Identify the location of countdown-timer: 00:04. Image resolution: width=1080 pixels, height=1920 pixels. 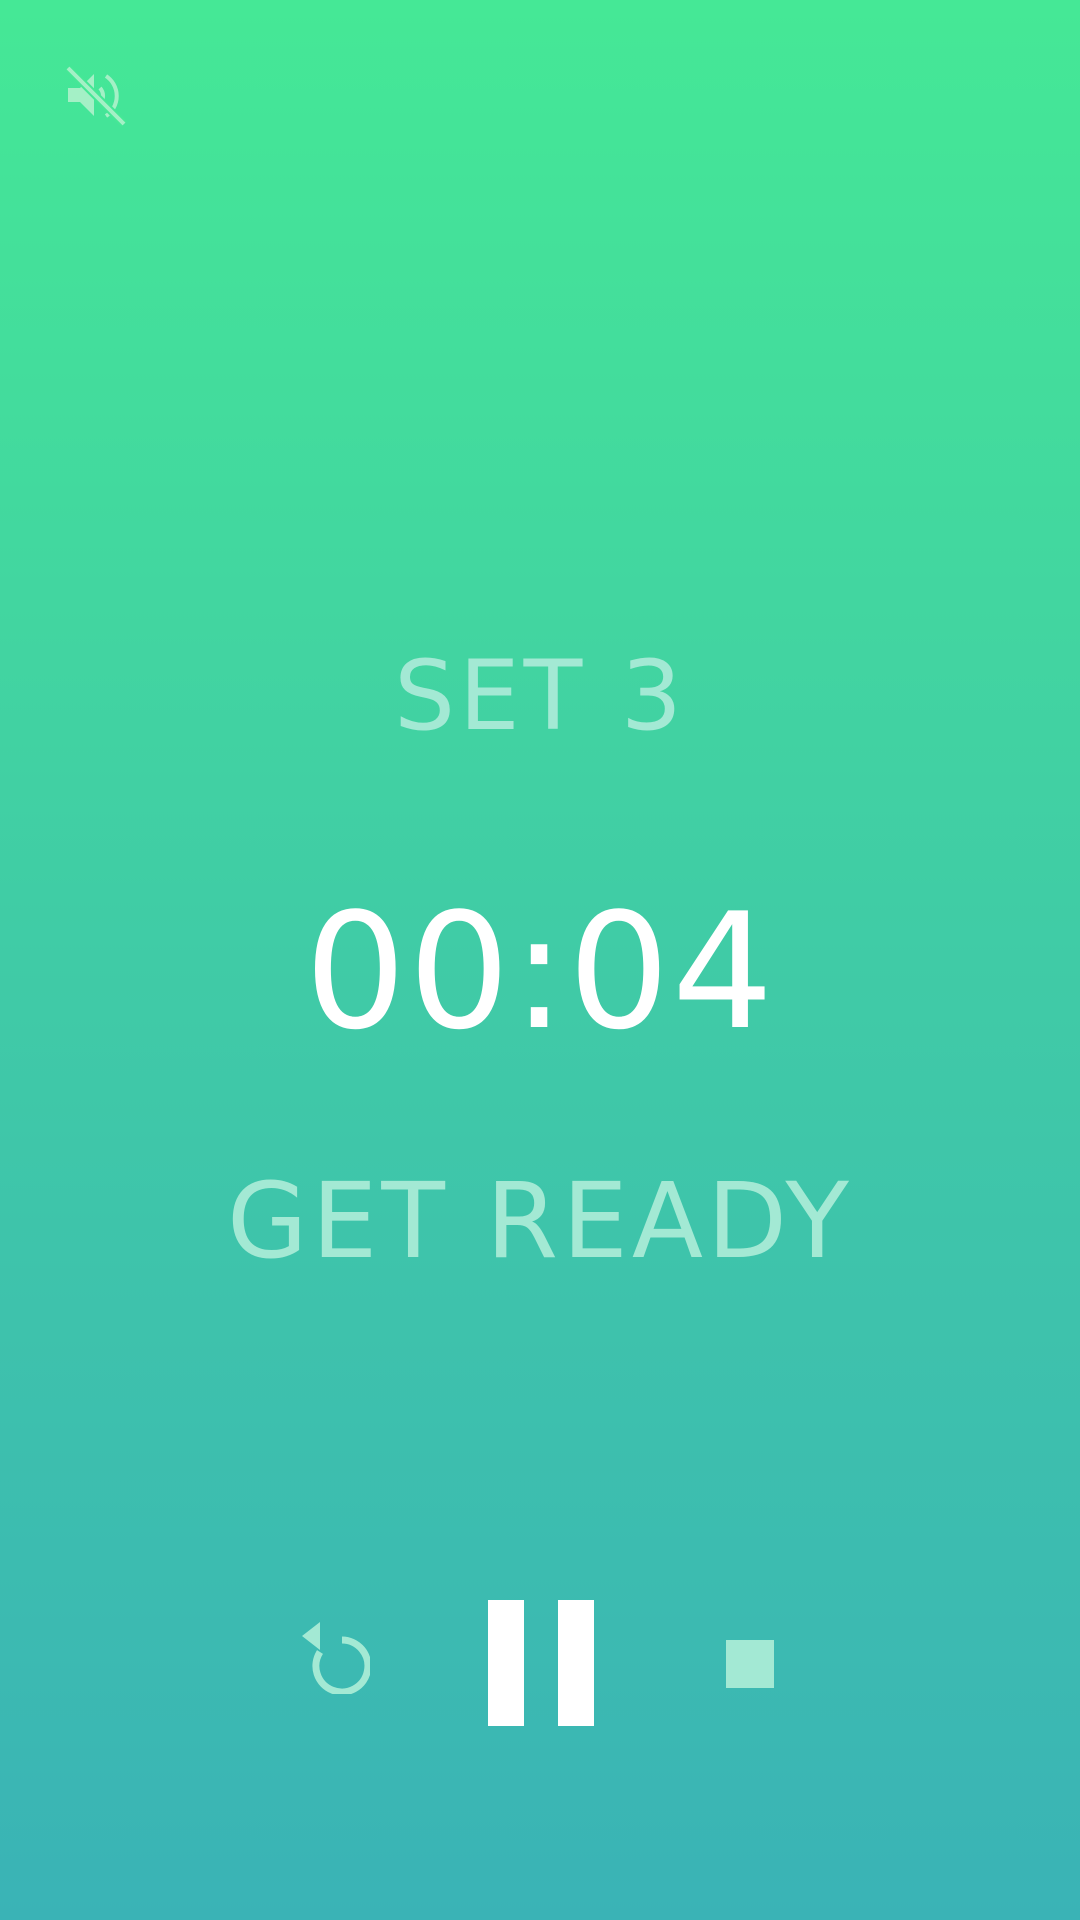
(540, 971).